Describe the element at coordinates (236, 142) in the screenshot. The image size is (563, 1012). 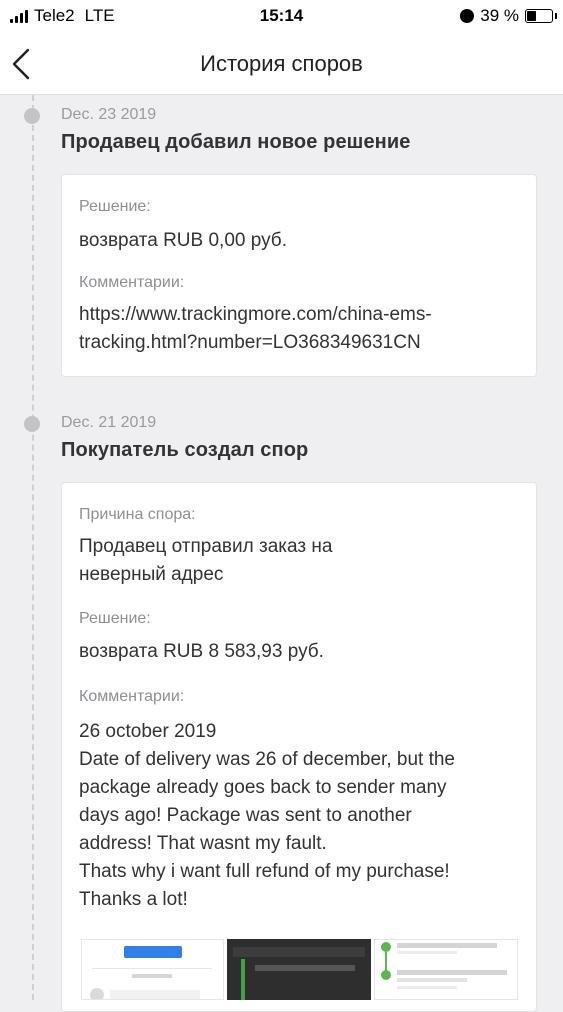
I see `event-title: Продавец добавил новое решение` at that location.